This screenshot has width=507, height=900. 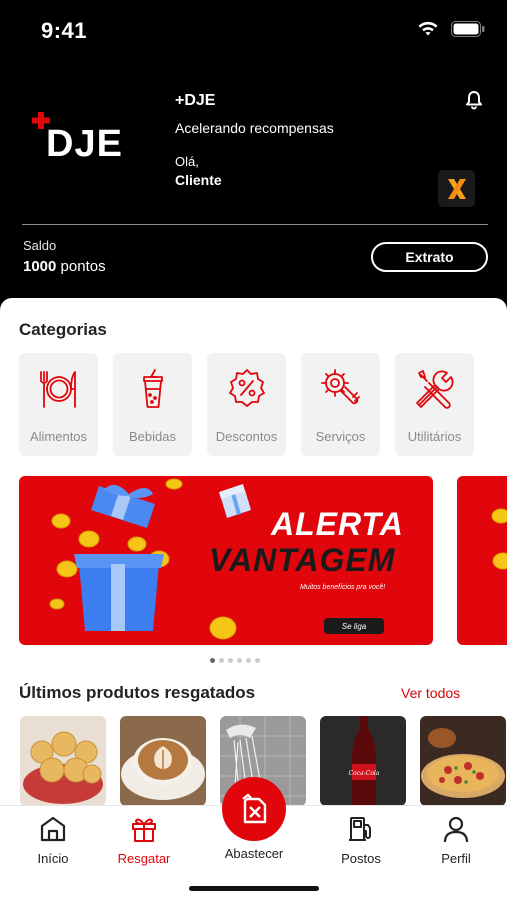 What do you see at coordinates (152, 388) in the screenshot?
I see `drink-cup-icon` at bounding box center [152, 388].